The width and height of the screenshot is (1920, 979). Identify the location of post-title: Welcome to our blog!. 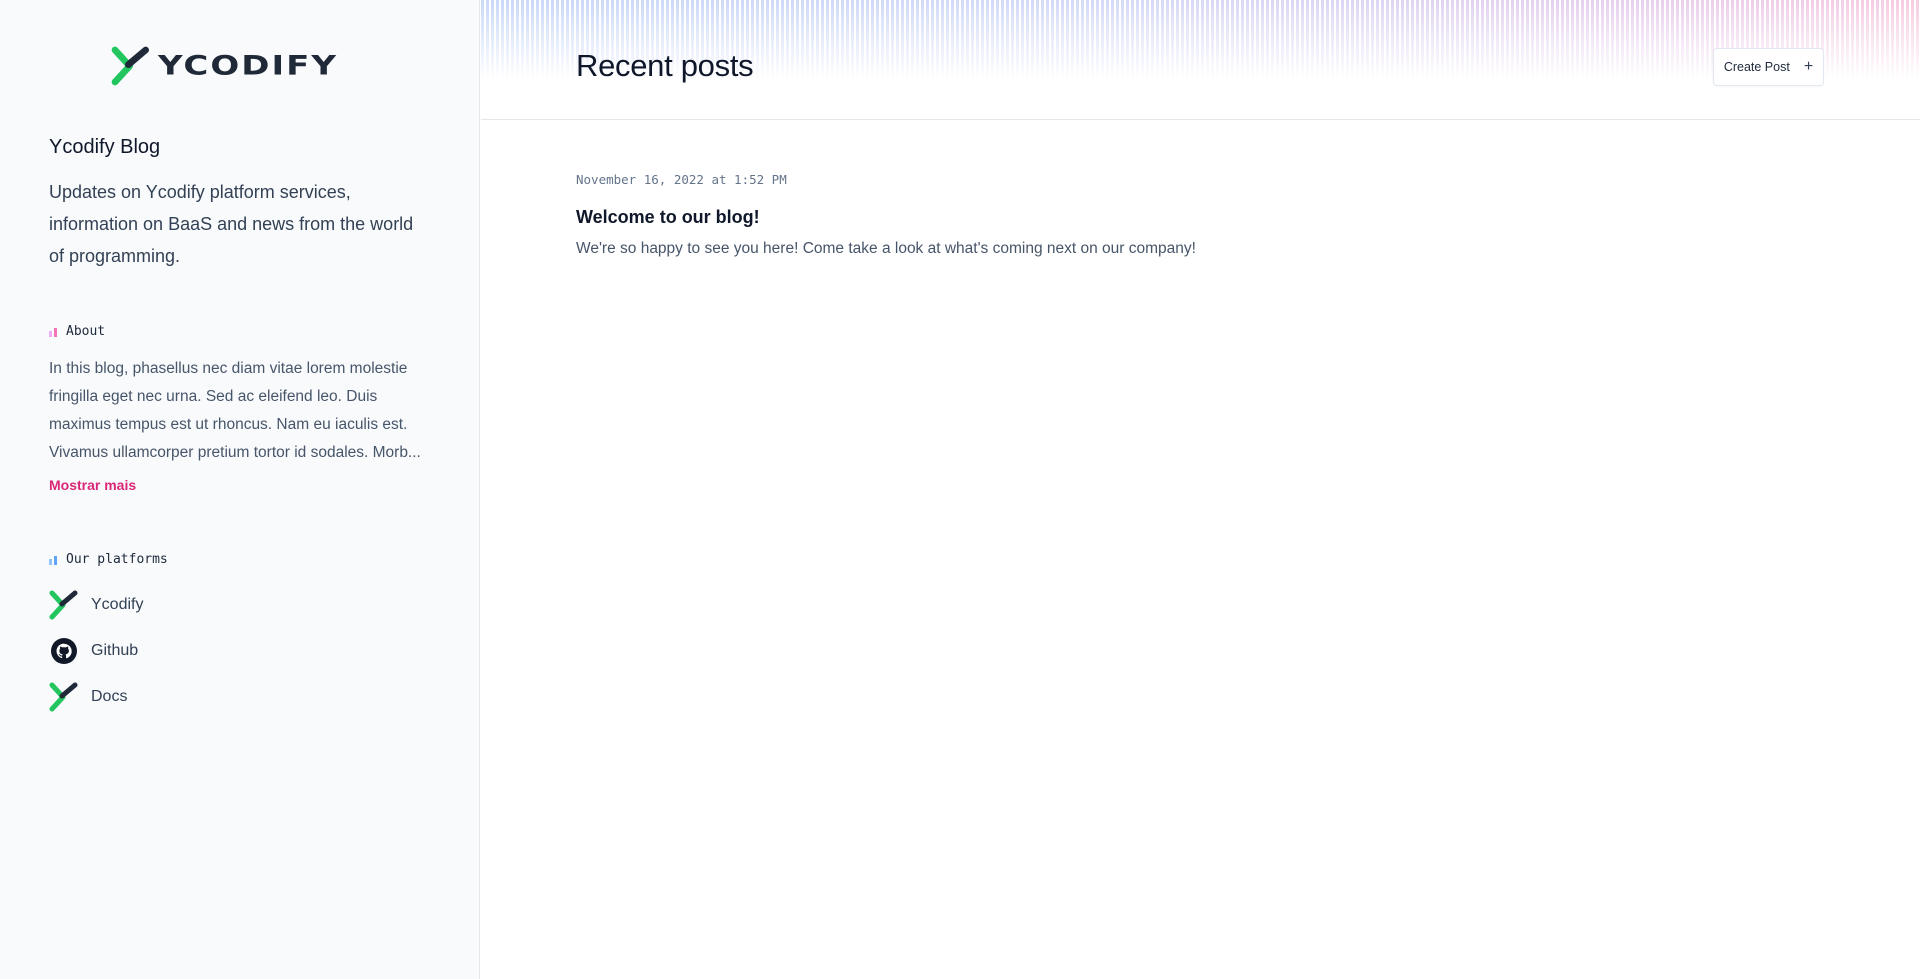
(886, 217).